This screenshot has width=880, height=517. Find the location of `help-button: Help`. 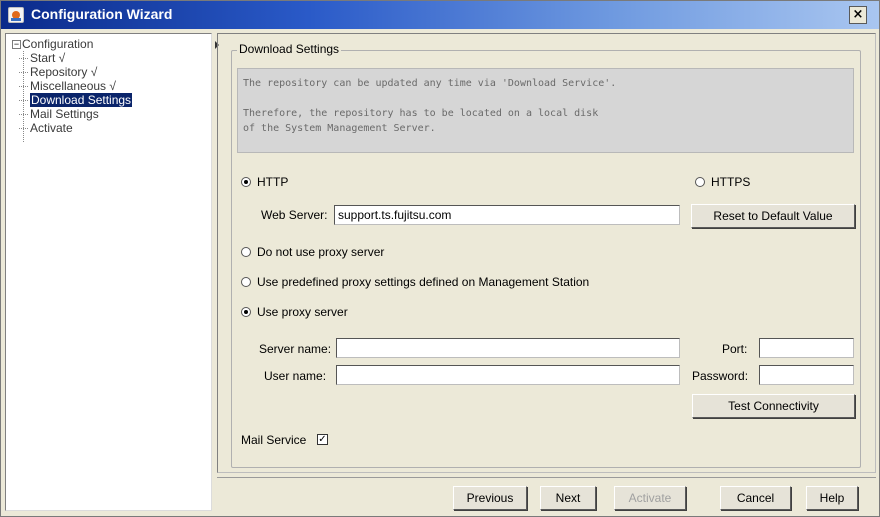

help-button: Help is located at coordinates (832, 498).